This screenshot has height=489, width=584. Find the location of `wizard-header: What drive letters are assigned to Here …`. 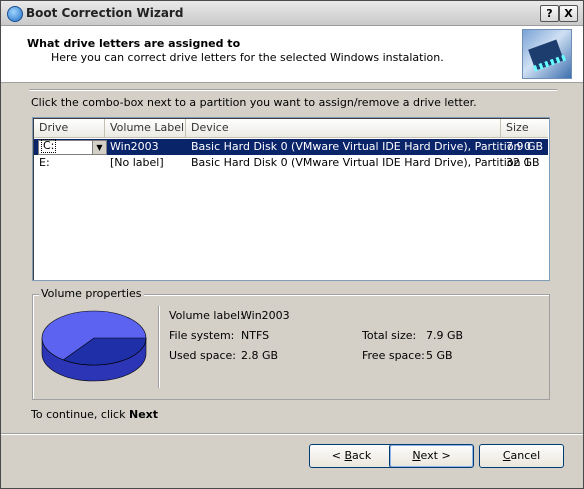

wizard-header: What drive letters are assigned to Here … is located at coordinates (292, 54).